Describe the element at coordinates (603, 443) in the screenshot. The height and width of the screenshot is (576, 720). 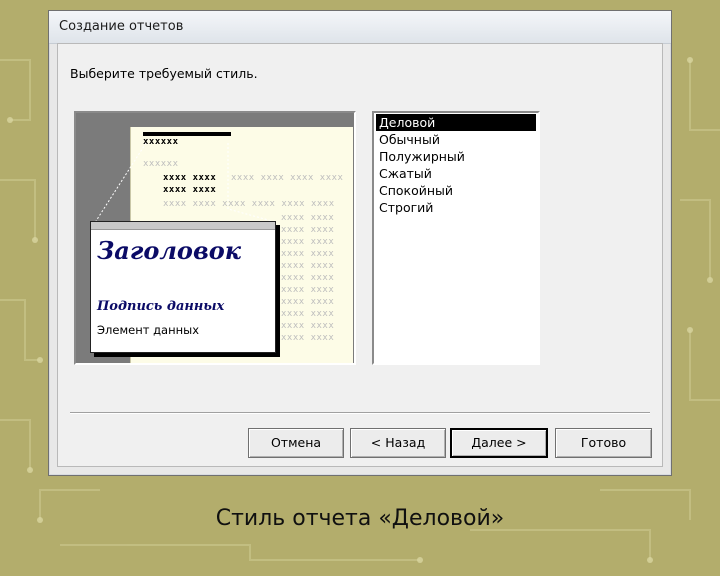
I see `finish-button: Готово` at that location.